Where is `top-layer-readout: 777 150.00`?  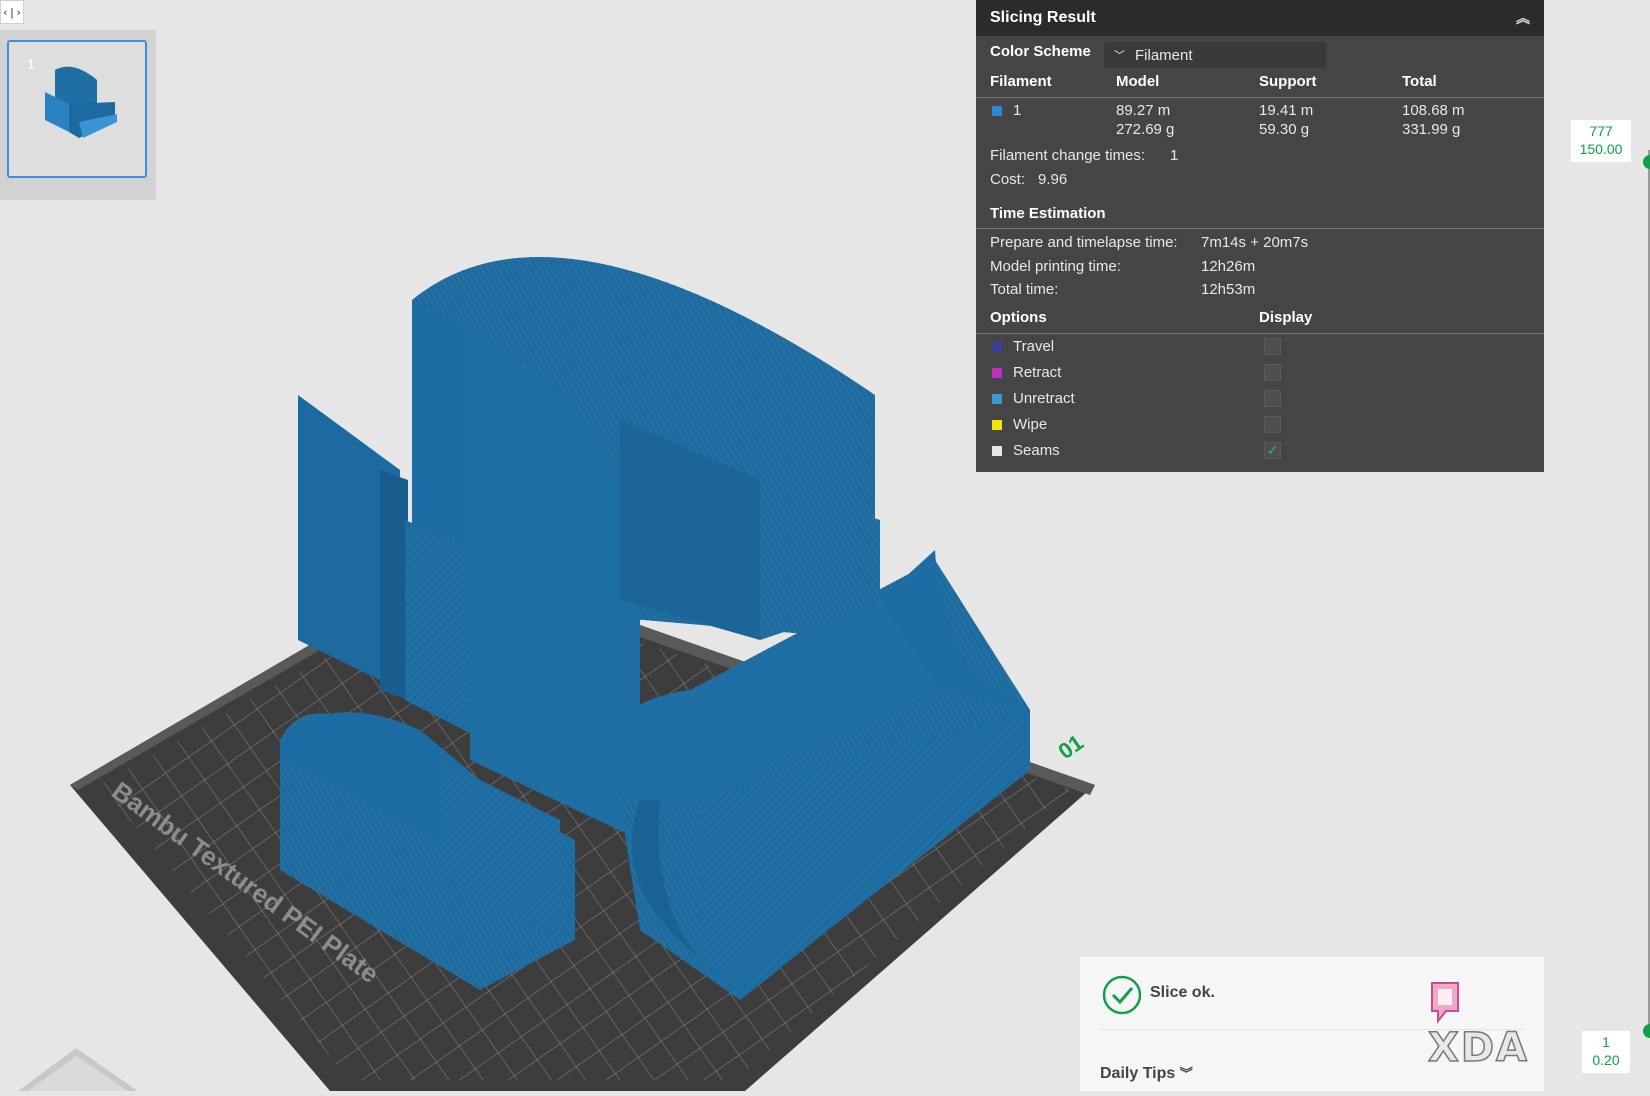 top-layer-readout: 777 150.00 is located at coordinates (1601, 141).